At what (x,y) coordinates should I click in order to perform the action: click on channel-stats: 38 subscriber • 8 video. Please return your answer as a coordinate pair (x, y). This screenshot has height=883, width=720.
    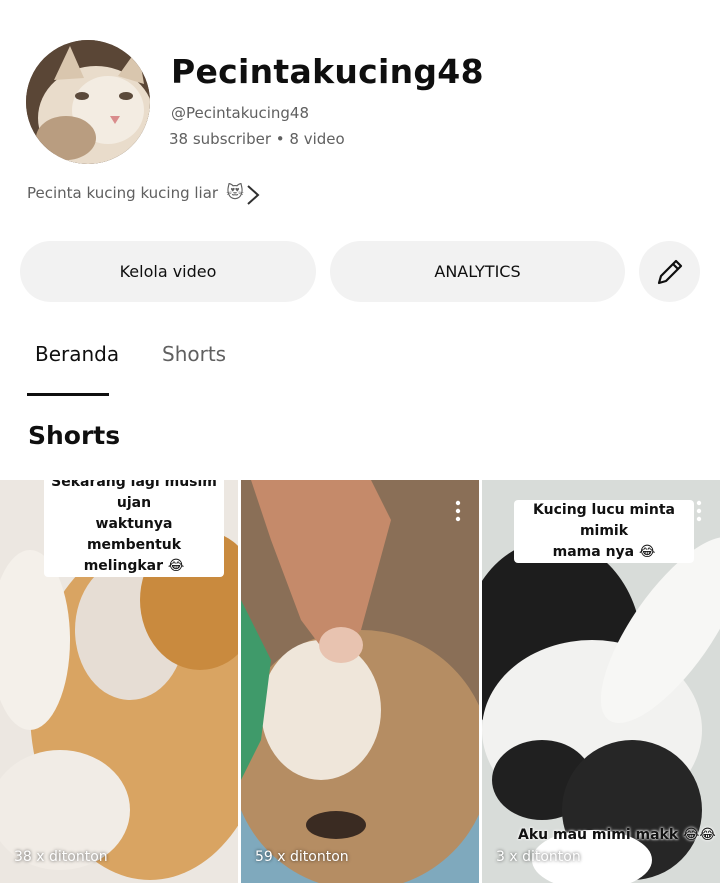
    Looking at the image, I should click on (257, 139).